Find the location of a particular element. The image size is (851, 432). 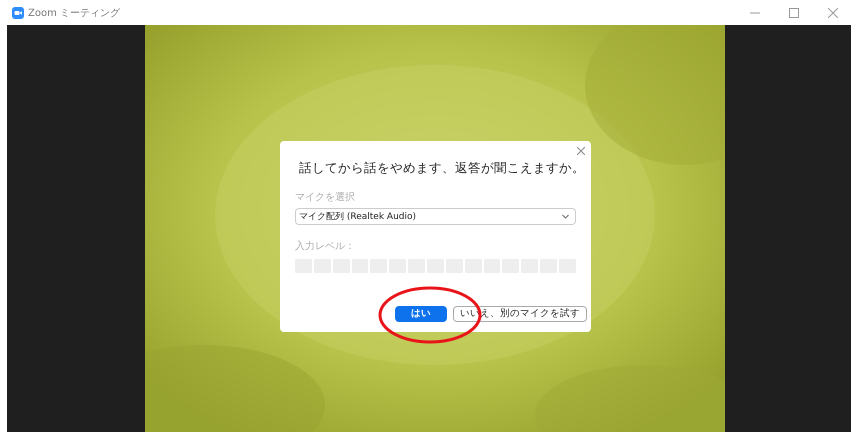

field-label: マイクを選択 is located at coordinates (325, 197).